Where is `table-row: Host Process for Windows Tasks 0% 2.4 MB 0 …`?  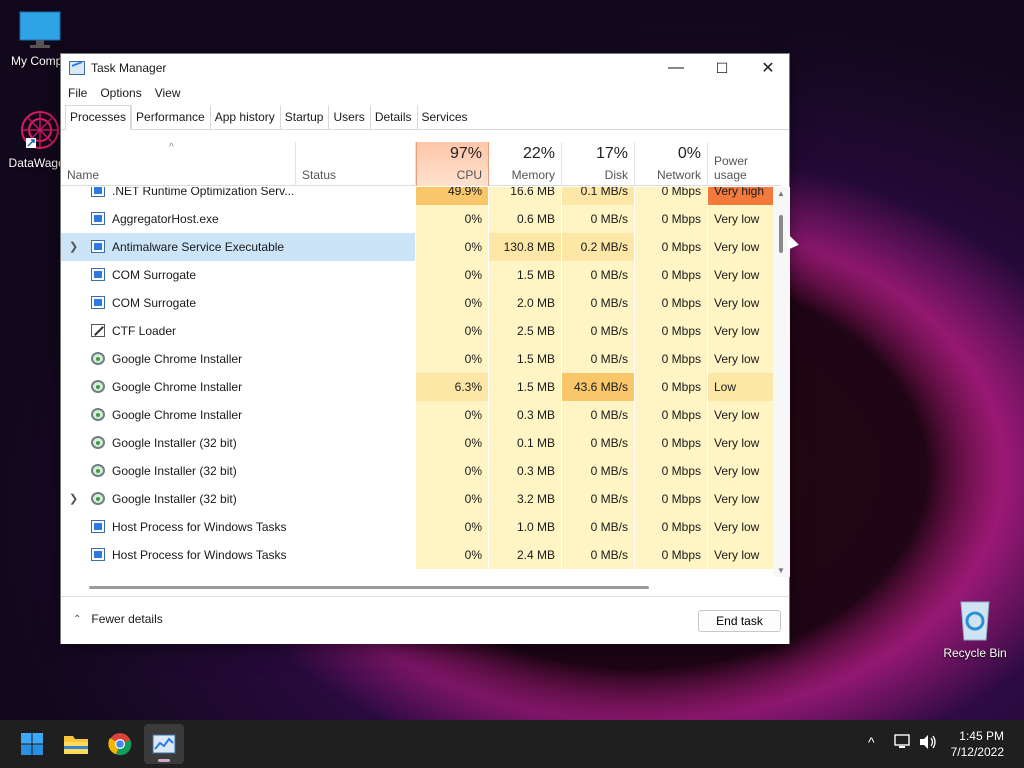
table-row: Host Process for Windows Tasks 0% 2.4 MB 0 … is located at coordinates (417, 555).